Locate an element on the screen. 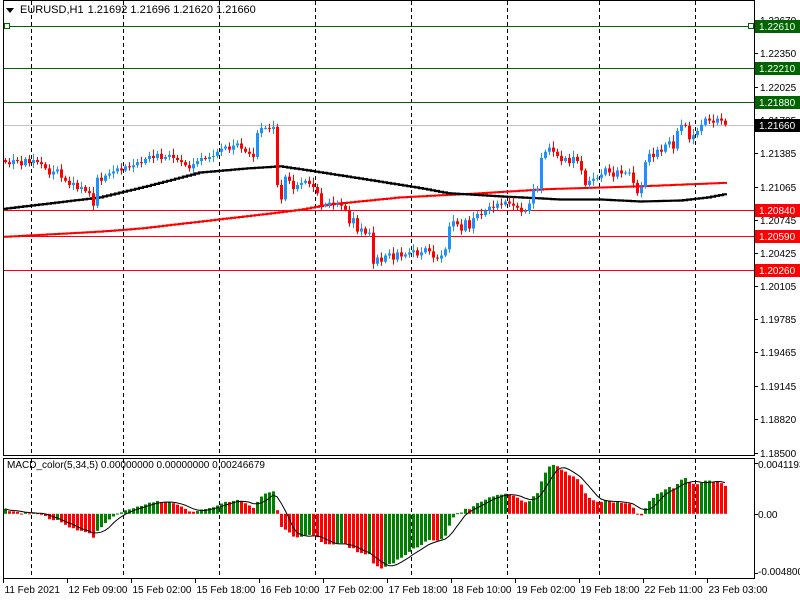 The width and height of the screenshot is (800, 600). level-price-label: 1.22610 is located at coordinates (777, 27).